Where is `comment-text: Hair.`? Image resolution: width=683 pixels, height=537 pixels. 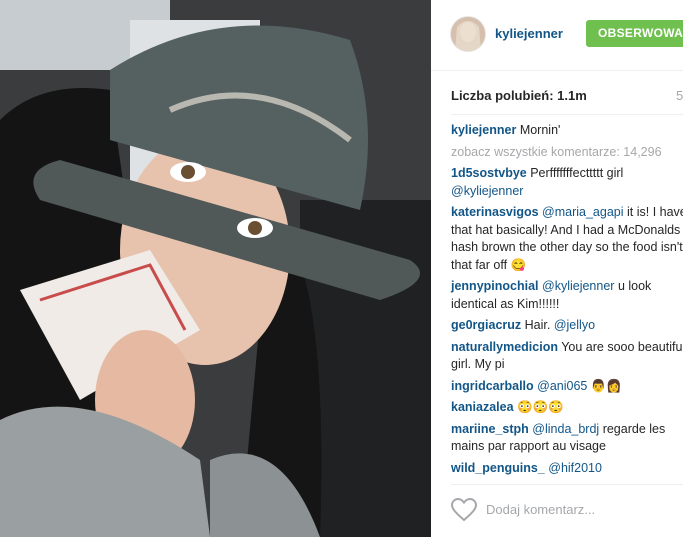
comment-text: Hair. is located at coordinates (537, 325).